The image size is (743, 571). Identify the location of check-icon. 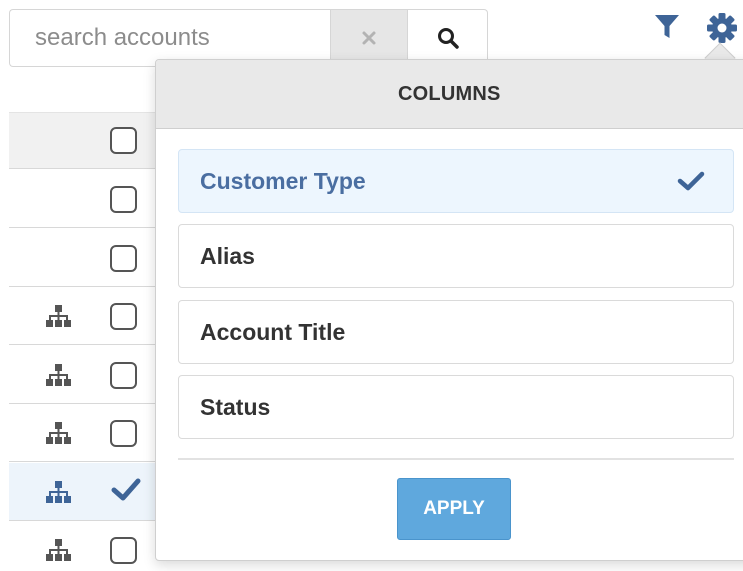
(691, 181).